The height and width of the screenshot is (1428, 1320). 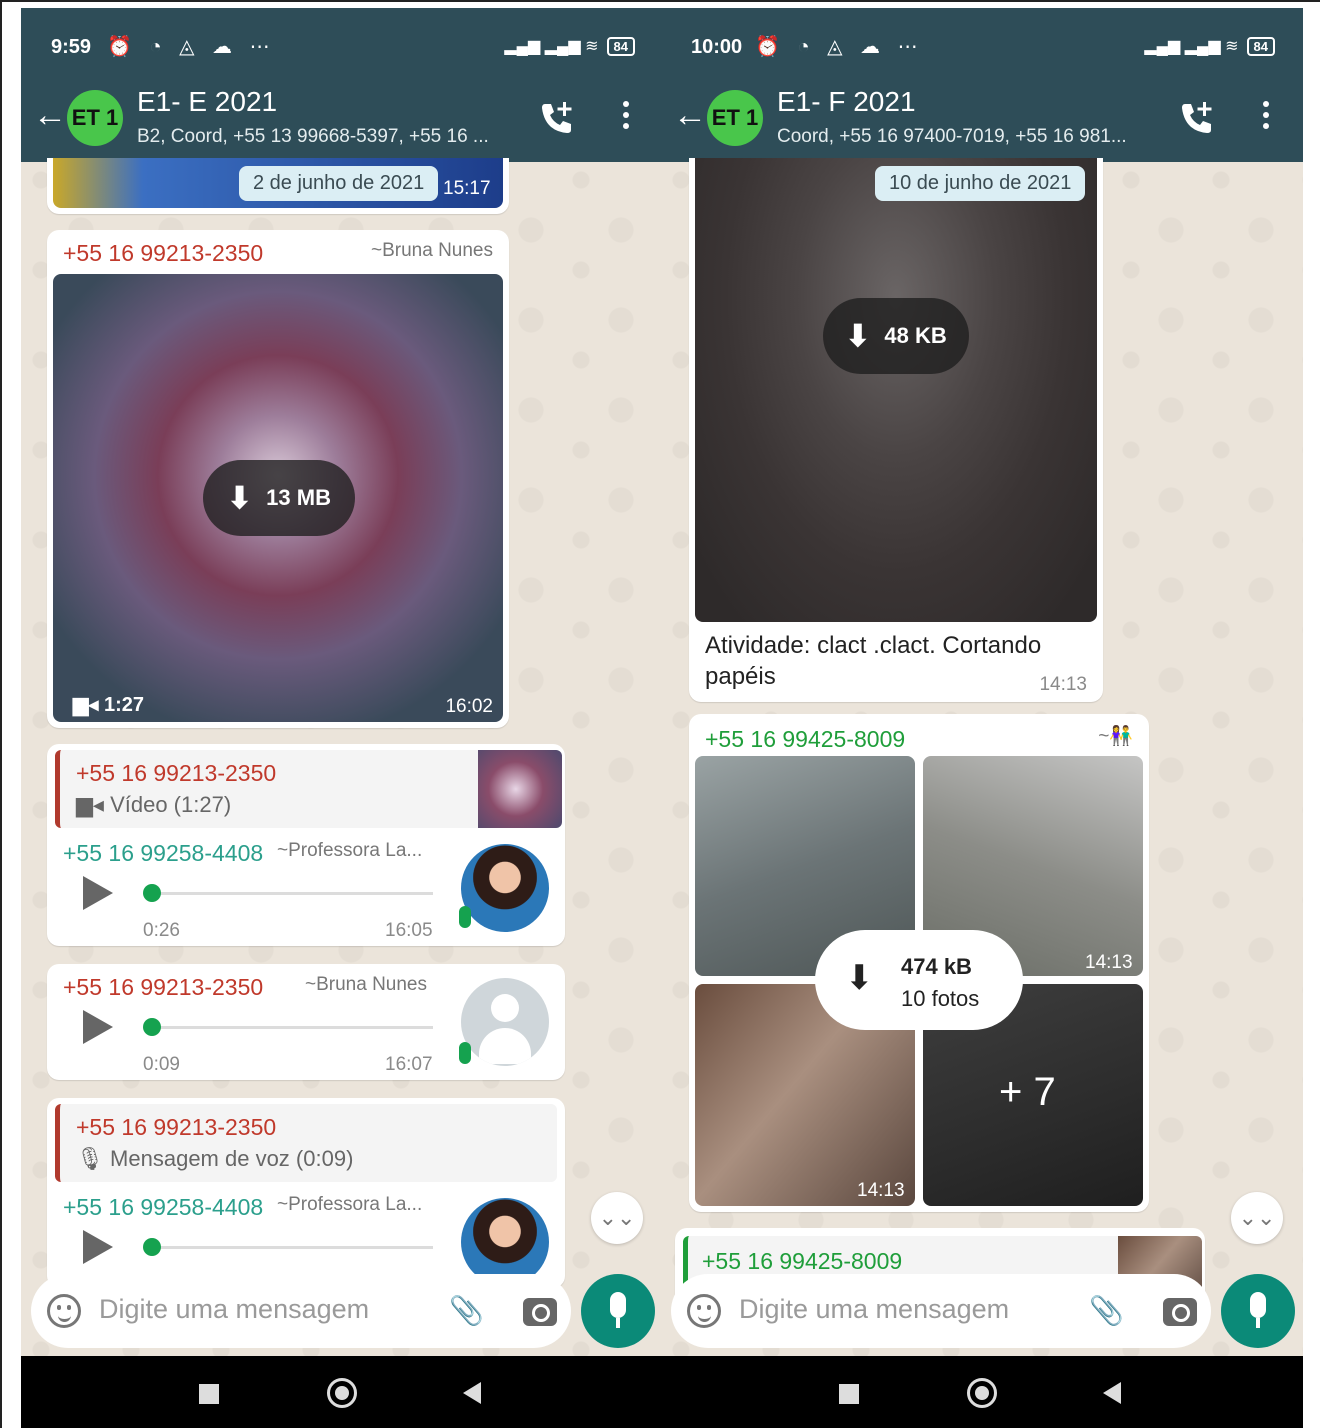 I want to click on group-title: E1- F 2021, so click(x=846, y=102).